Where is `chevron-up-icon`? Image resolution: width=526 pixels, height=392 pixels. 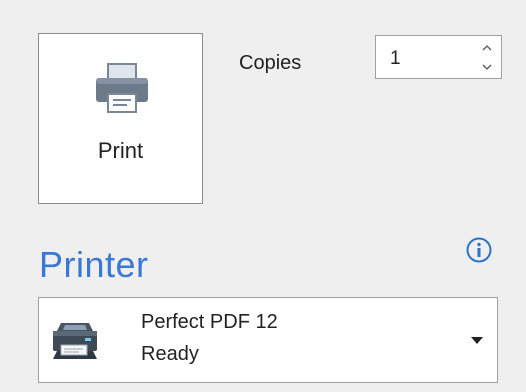 chevron-up-icon is located at coordinates (487, 48).